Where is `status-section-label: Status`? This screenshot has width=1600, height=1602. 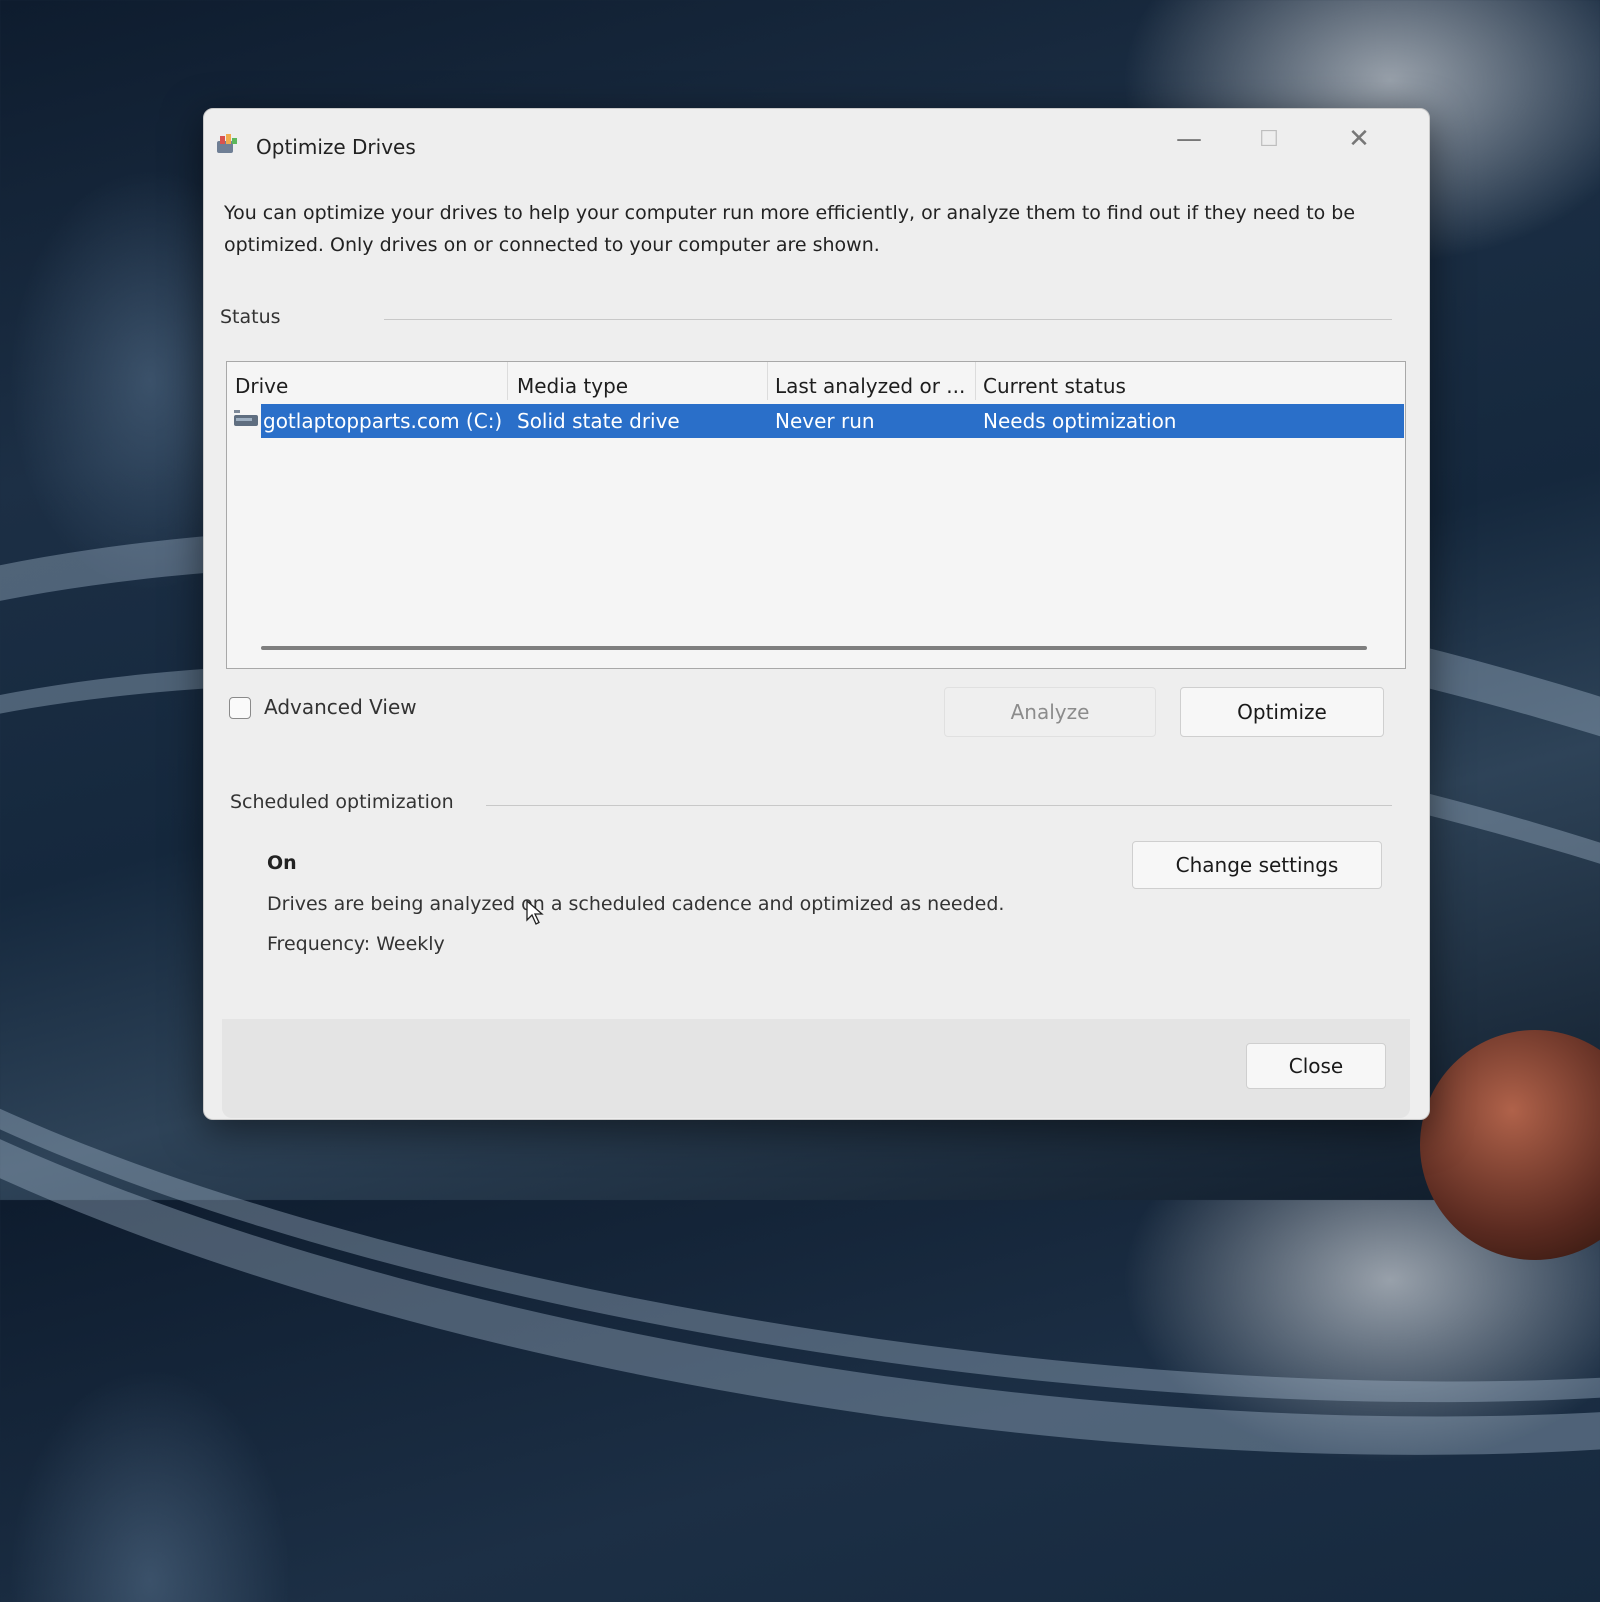
status-section-label: Status is located at coordinates (250, 317).